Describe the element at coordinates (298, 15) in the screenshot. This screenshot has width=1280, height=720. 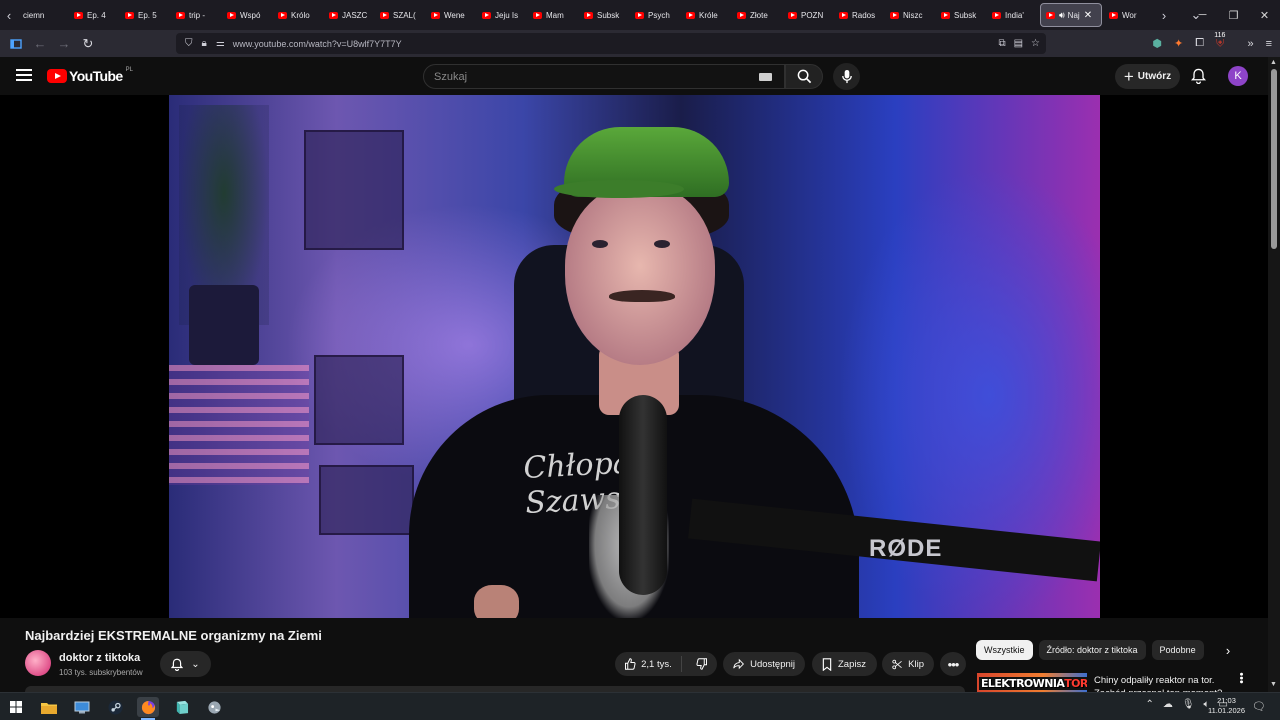
I see `browser-tab: Królo` at that location.